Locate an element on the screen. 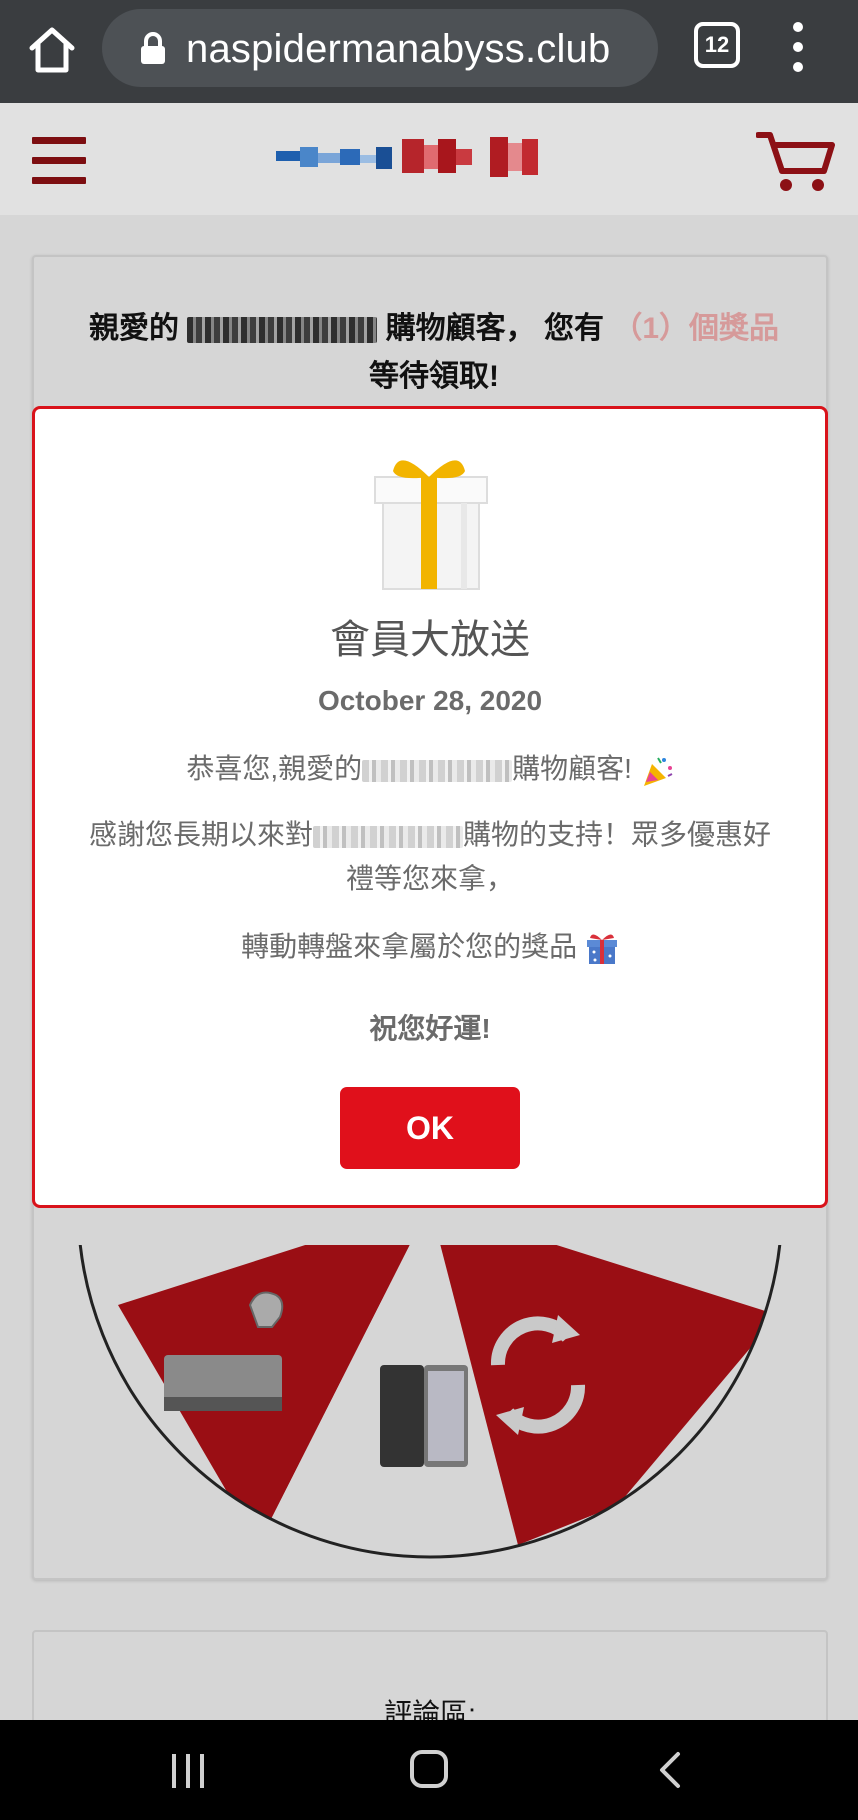  address-bar: naspidermanabyss.club is located at coordinates (380, 48).